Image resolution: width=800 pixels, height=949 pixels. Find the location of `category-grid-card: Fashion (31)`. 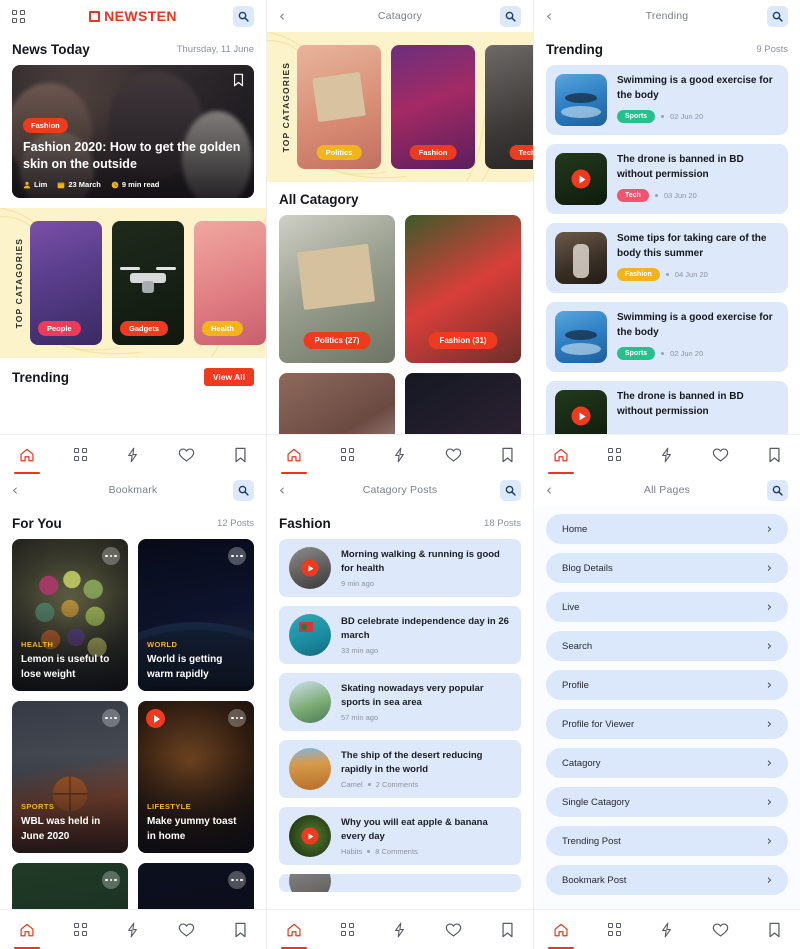

category-grid-card: Fashion (31) is located at coordinates (463, 289).